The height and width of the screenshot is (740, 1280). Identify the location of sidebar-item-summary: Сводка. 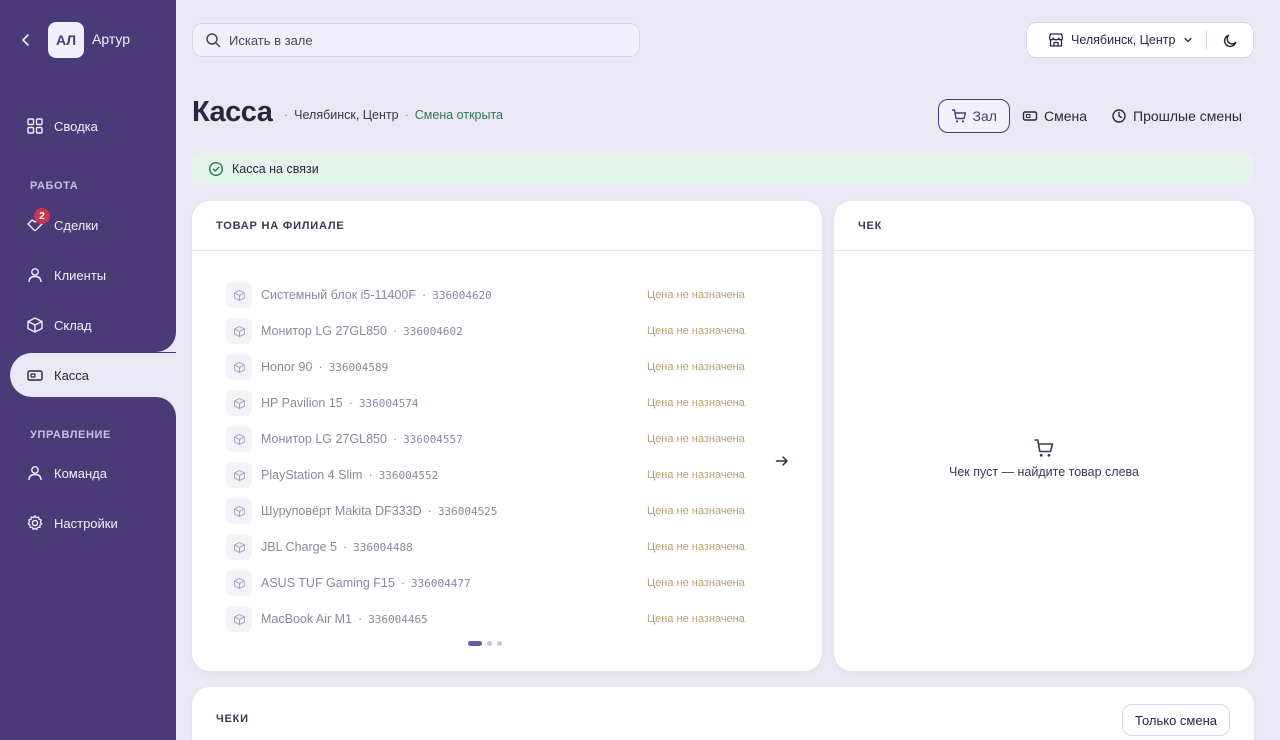
(93, 126).